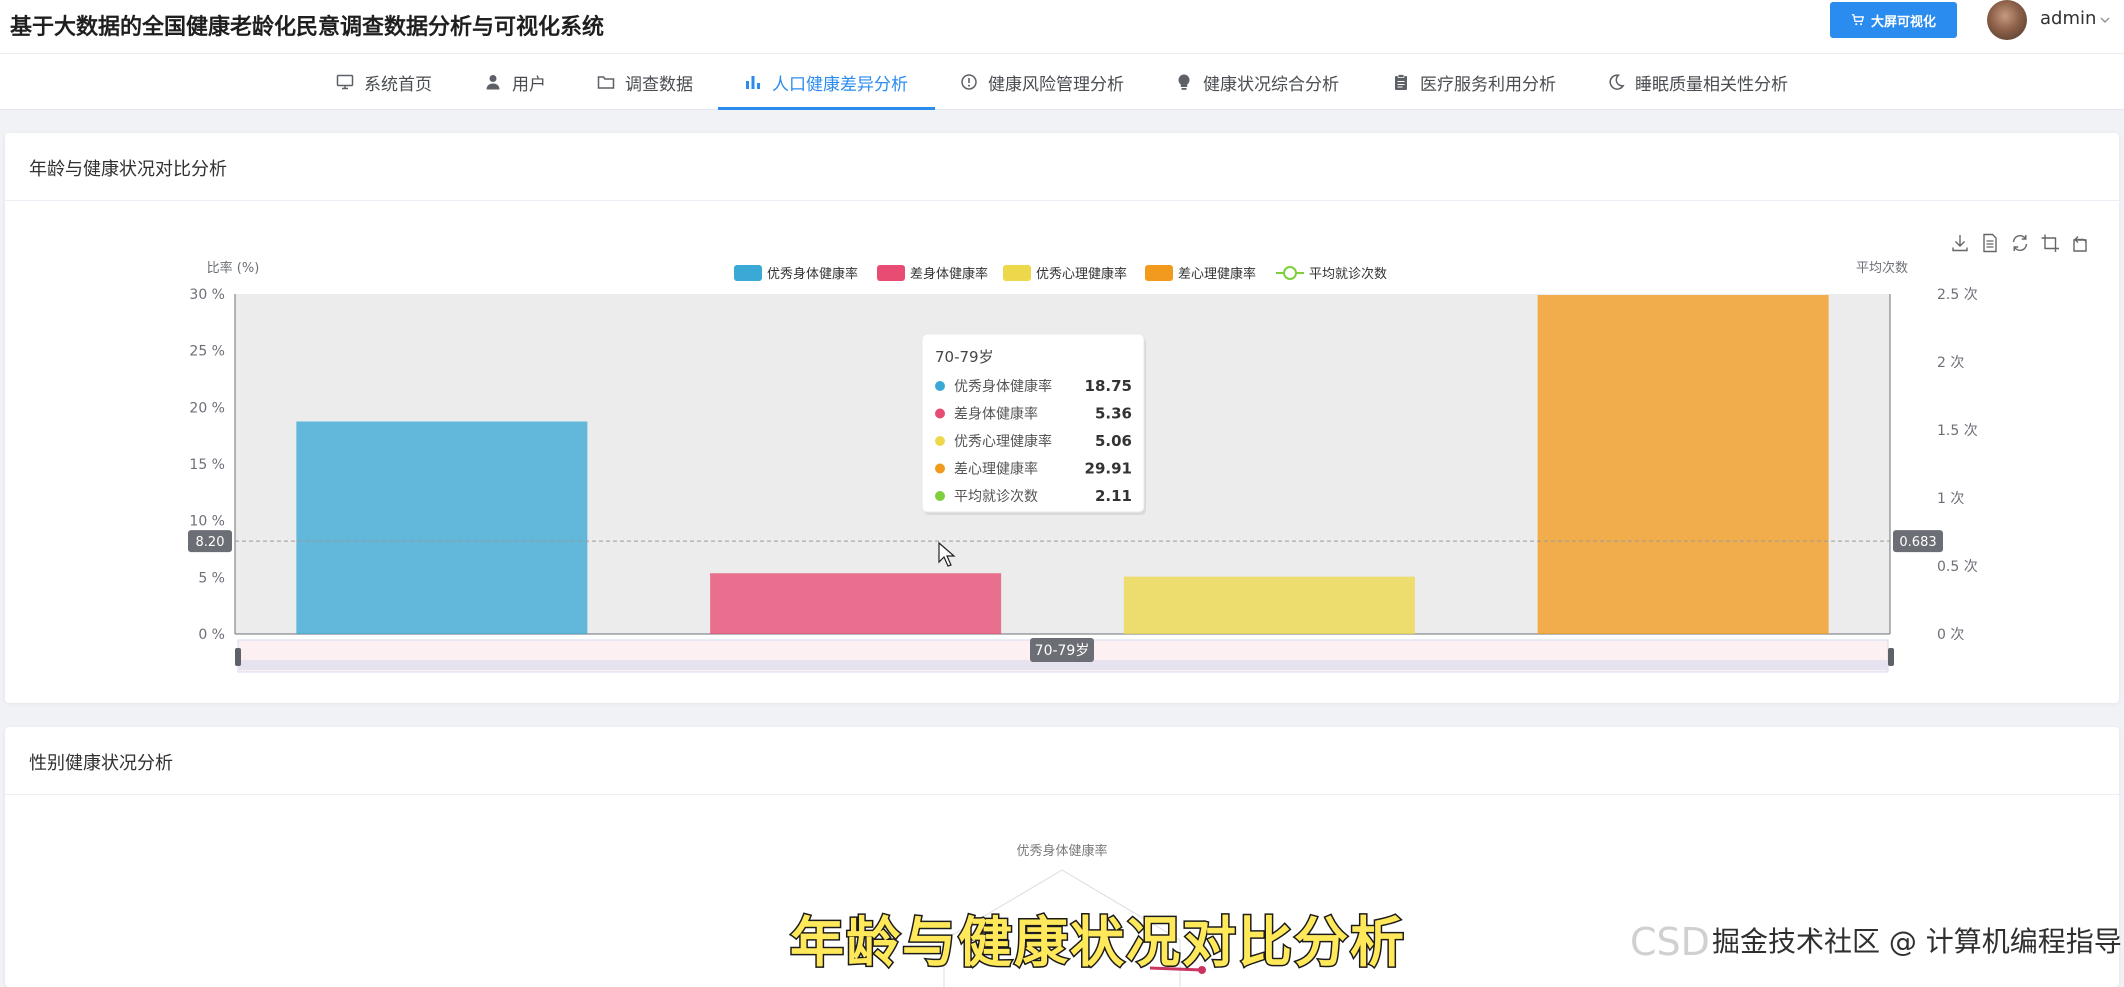 This screenshot has height=987, width=2124. What do you see at coordinates (1918, 941) in the screenshot?
I see `watermark-community: 掘金技术社区 @ 计算机编程指导师` at bounding box center [1918, 941].